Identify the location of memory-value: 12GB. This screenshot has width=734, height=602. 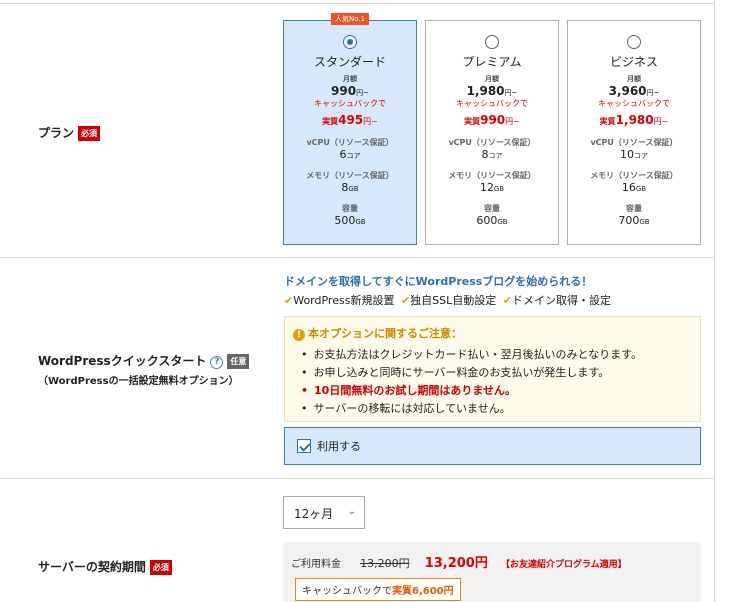
(492, 187).